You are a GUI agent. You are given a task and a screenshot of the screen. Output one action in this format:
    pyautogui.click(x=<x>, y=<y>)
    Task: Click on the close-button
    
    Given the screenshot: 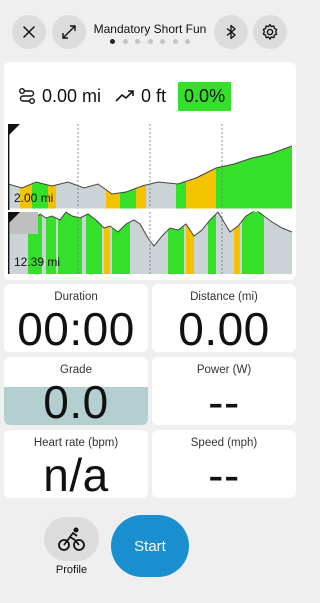 What is the action you would take?
    pyautogui.click(x=29, y=32)
    